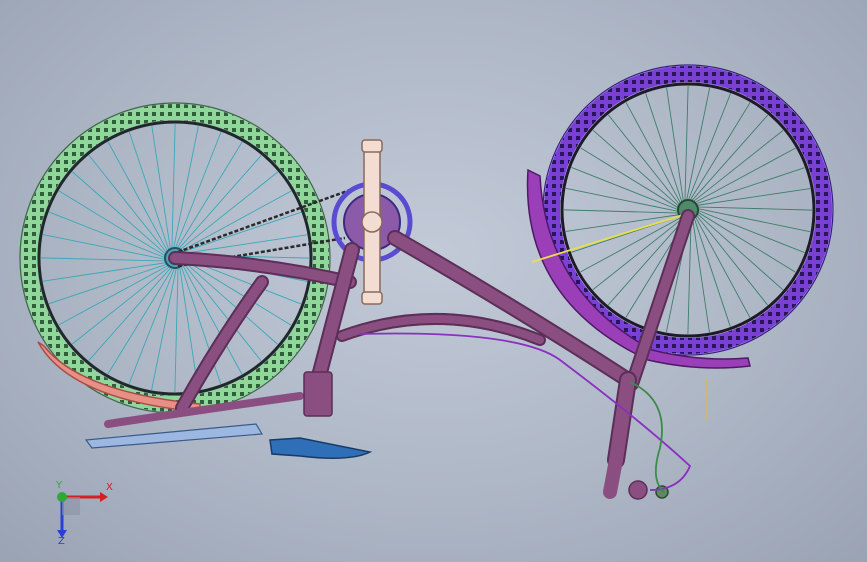 This screenshot has height=562, width=867. What do you see at coordinates (372, 146) in the screenshot?
I see `pedal-top` at bounding box center [372, 146].